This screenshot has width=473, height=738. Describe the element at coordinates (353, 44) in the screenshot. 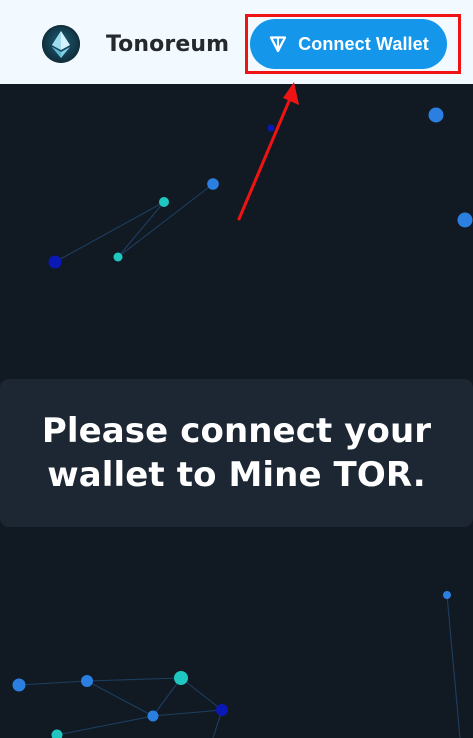

I see `connect-wallet-highlight-box` at that location.